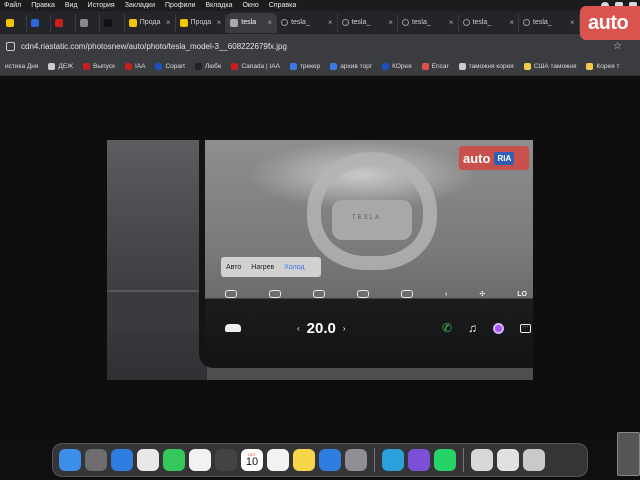 This screenshot has width=640, height=480. I want to click on site-info-icon, so click(10, 46).